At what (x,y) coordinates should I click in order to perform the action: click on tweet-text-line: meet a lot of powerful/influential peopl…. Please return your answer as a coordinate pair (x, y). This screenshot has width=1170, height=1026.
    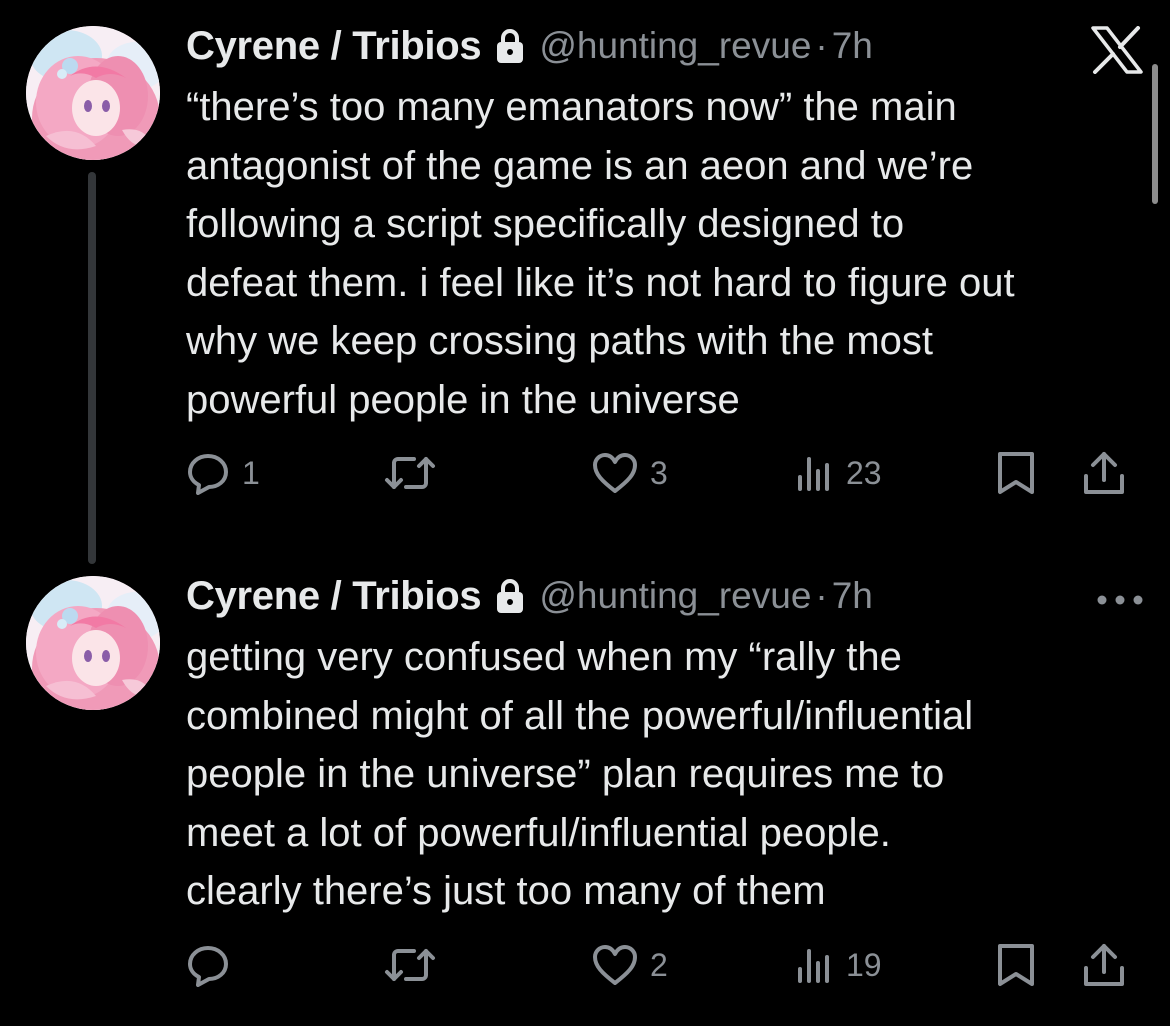
    Looking at the image, I should click on (538, 832).